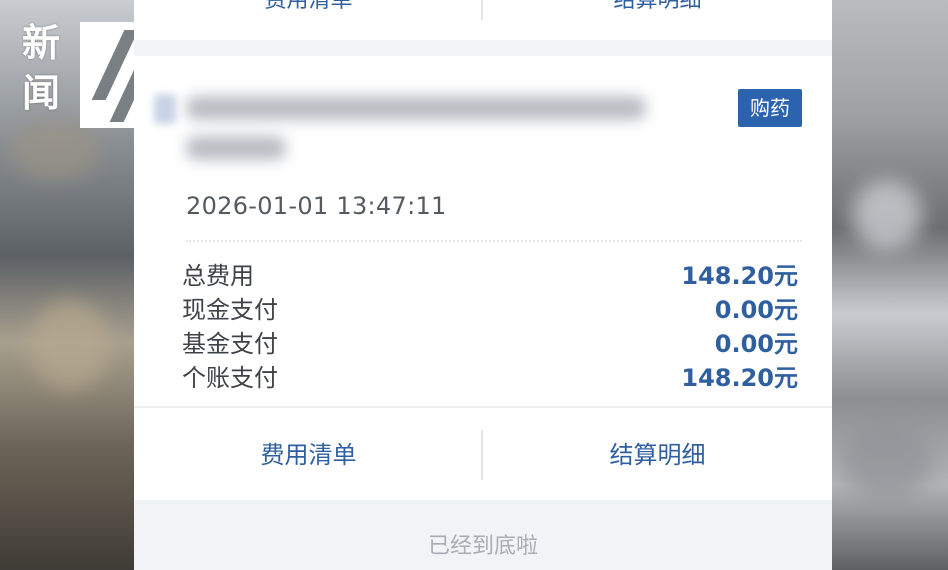  I want to click on row-fund: 基金支付 0.00元, so click(490, 341).